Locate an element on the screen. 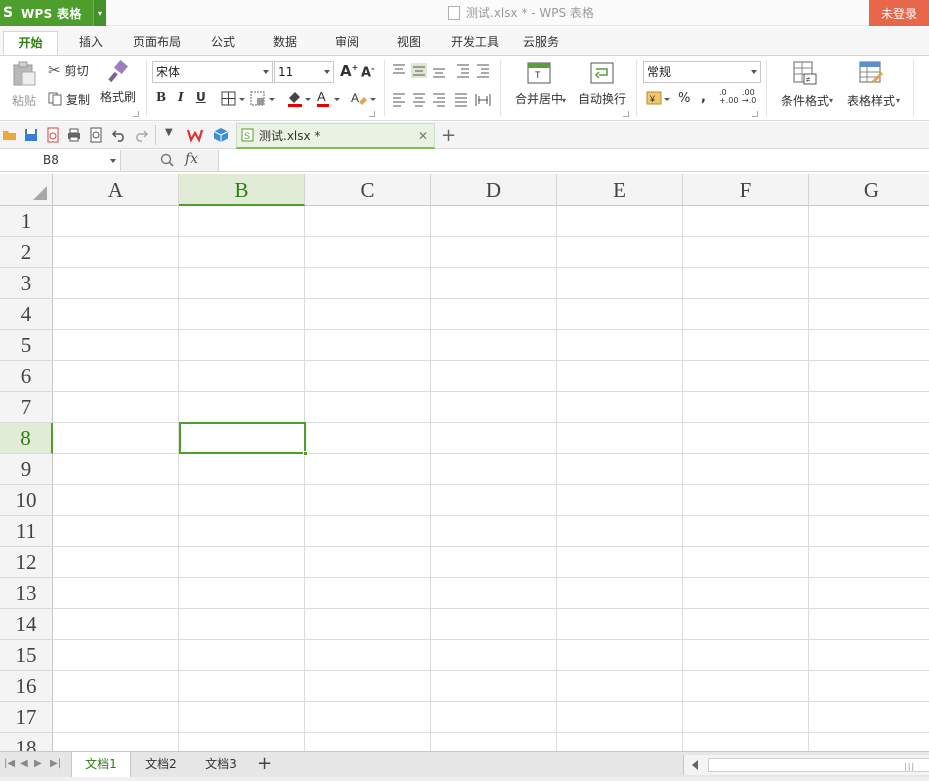 Image resolution: width=929 pixels, height=781 pixels. copy-button: 复制 is located at coordinates (69, 99).